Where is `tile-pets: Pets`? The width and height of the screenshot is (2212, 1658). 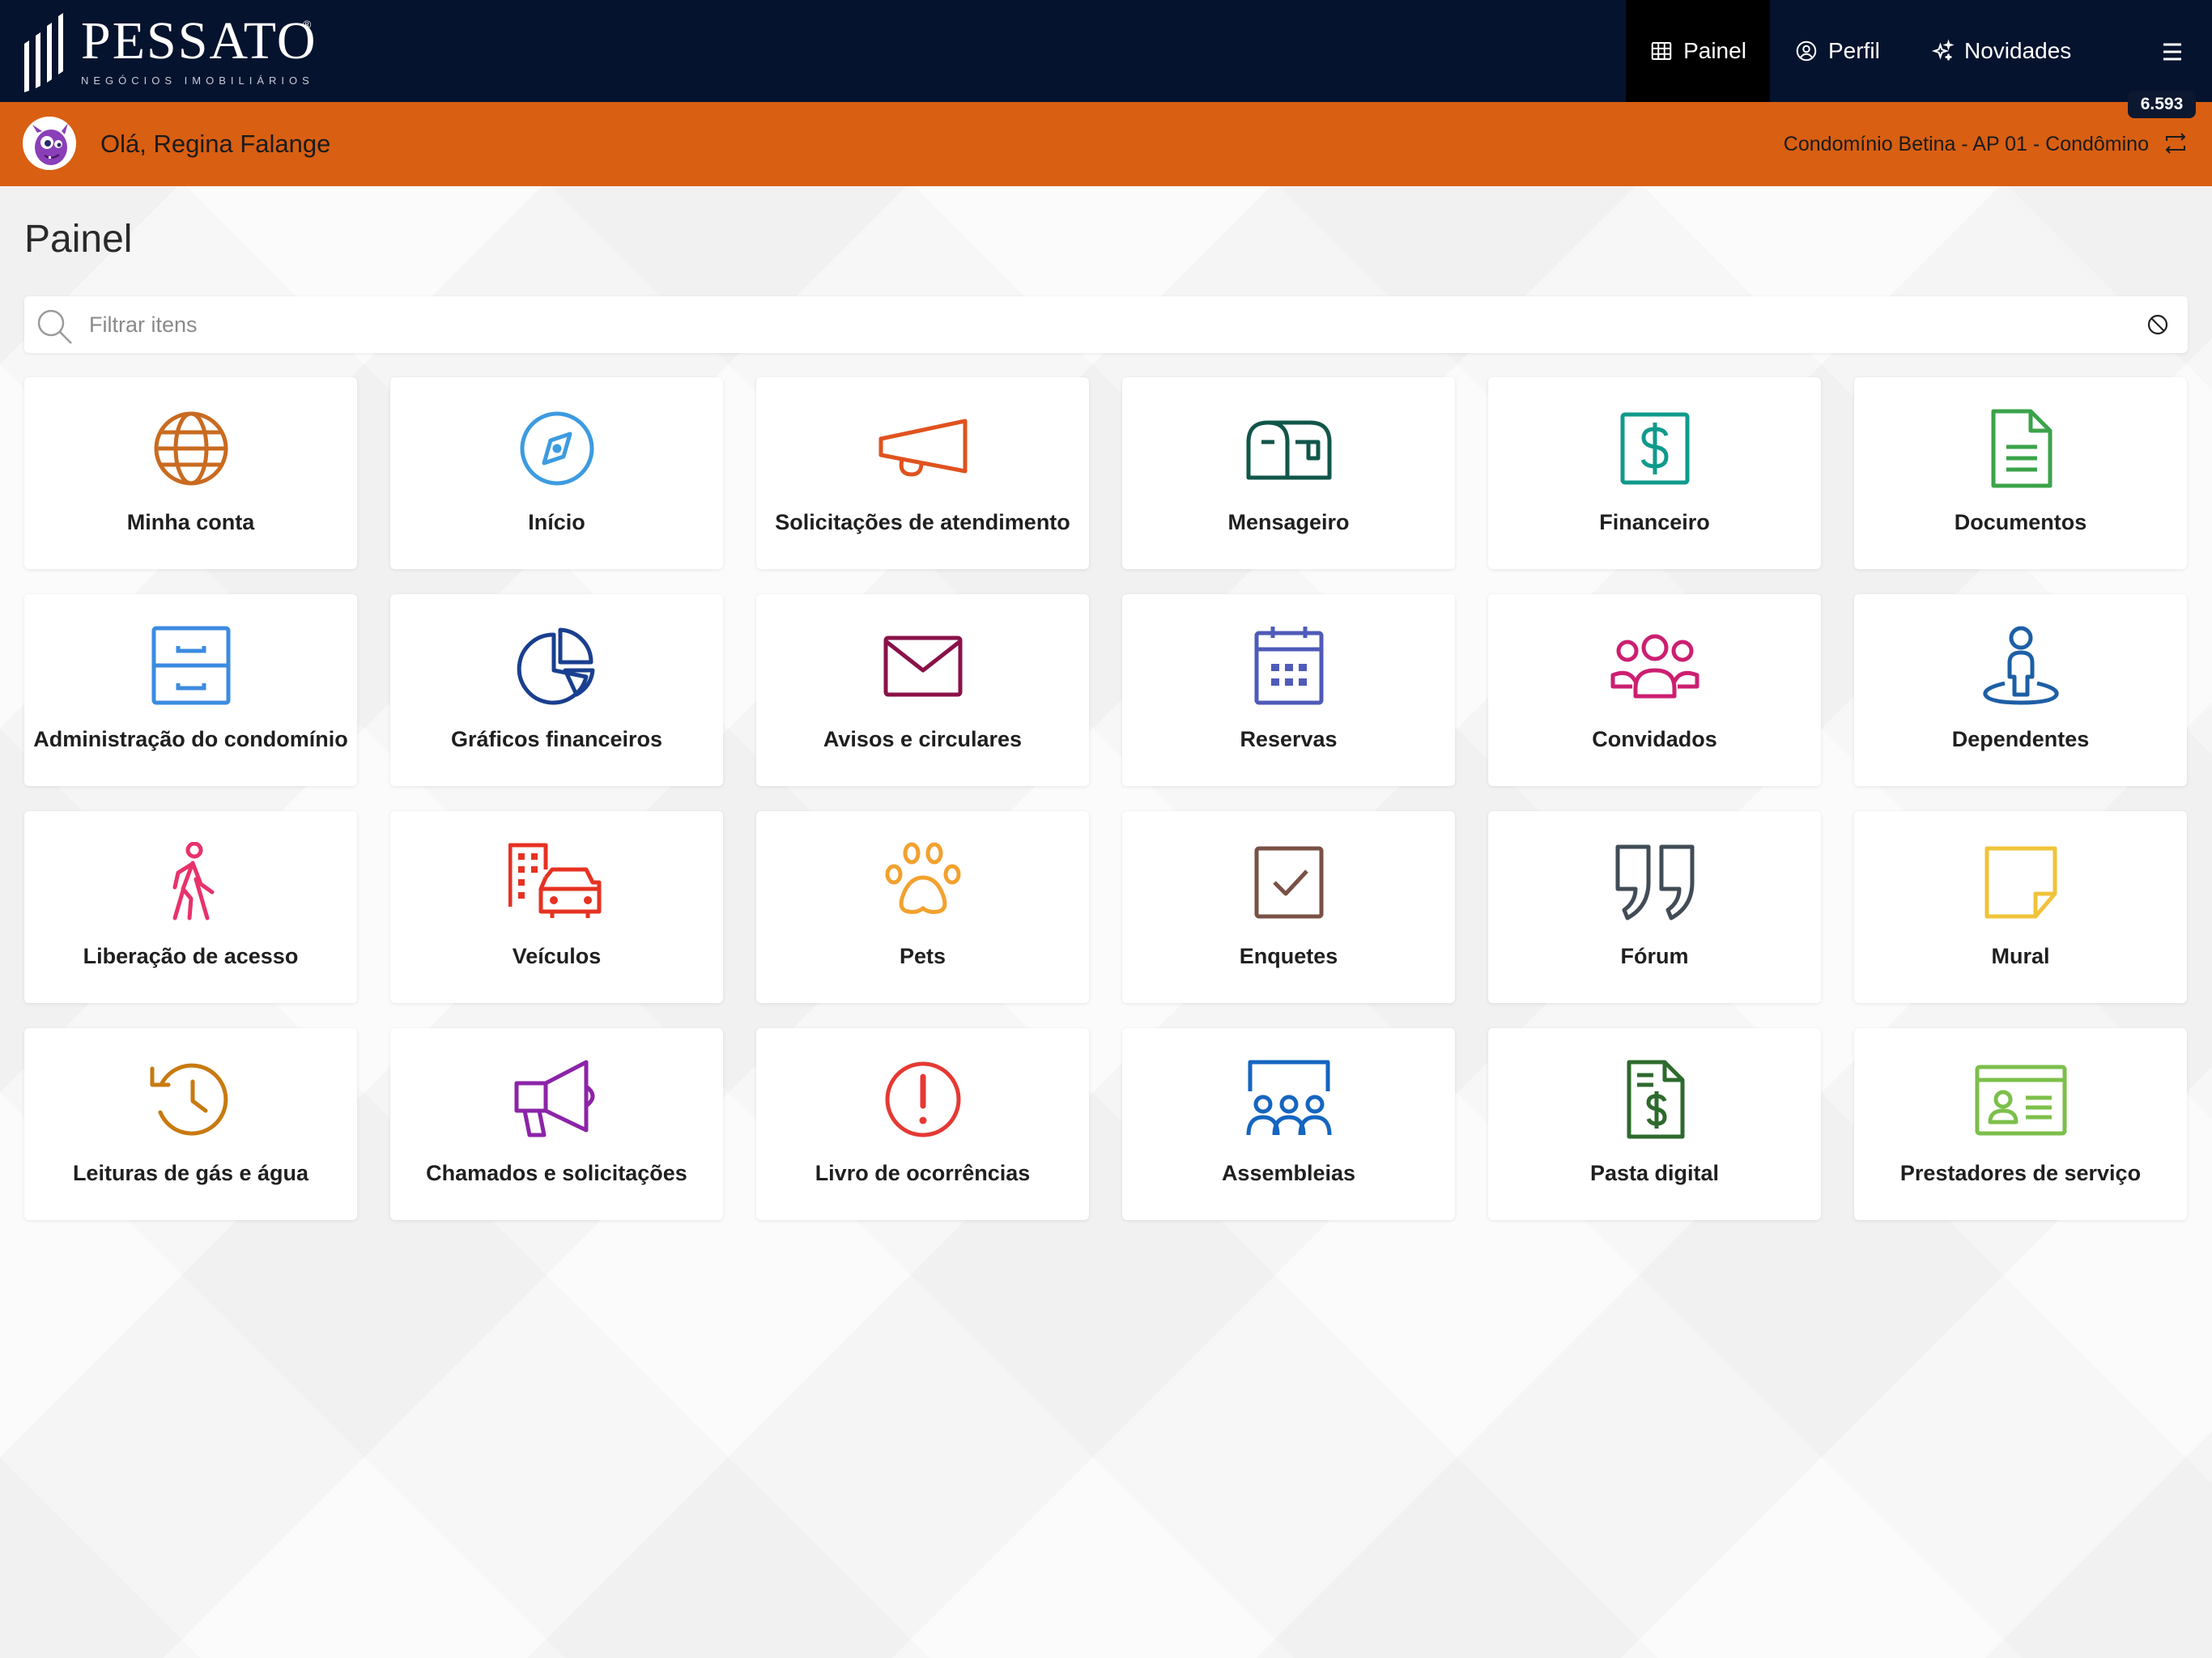 tile-pets: Pets is located at coordinates (923, 907).